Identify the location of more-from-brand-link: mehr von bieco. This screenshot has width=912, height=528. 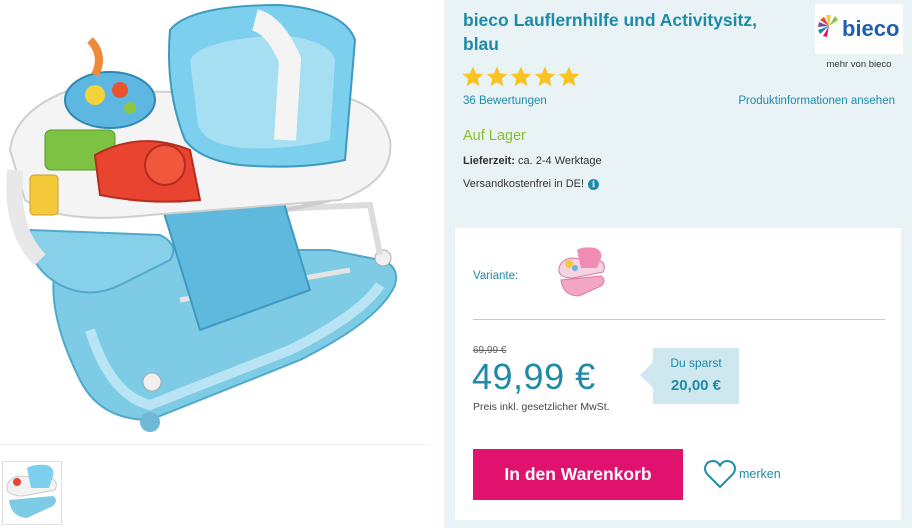
(859, 64).